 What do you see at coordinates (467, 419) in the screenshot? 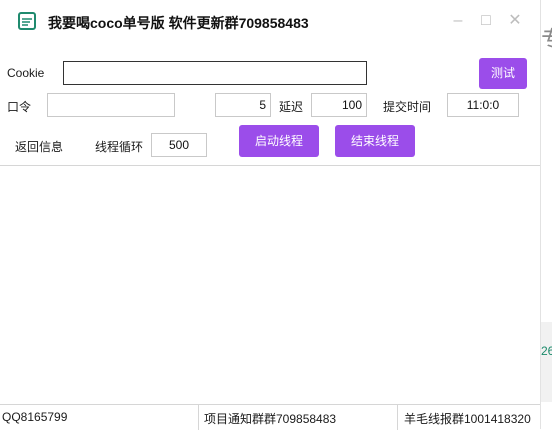
I see `status-report-group: 羊毛线报群1001418320` at bounding box center [467, 419].